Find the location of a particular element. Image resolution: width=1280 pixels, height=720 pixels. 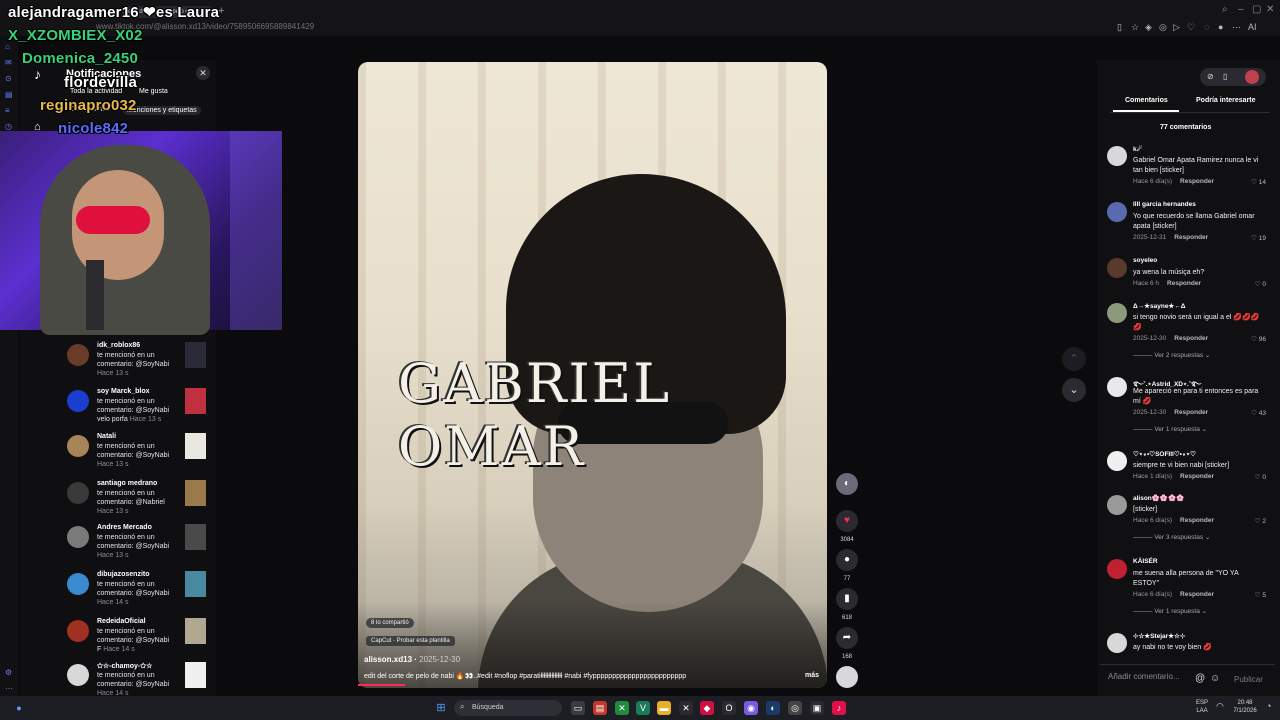

video-author: alisson.xd13 · 2025-12-30 is located at coordinates (412, 659).